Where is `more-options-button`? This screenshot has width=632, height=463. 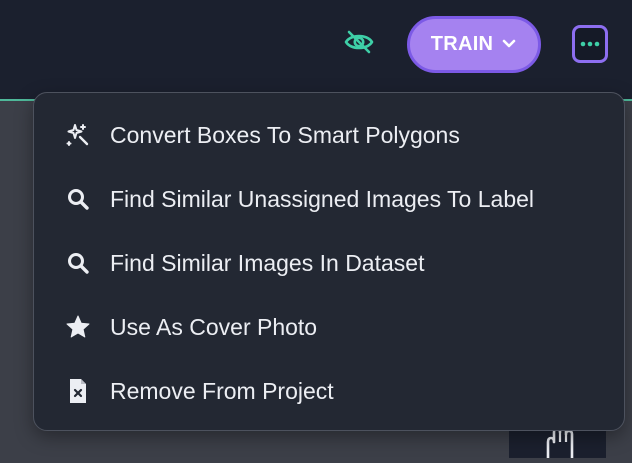
more-options-button is located at coordinates (590, 44).